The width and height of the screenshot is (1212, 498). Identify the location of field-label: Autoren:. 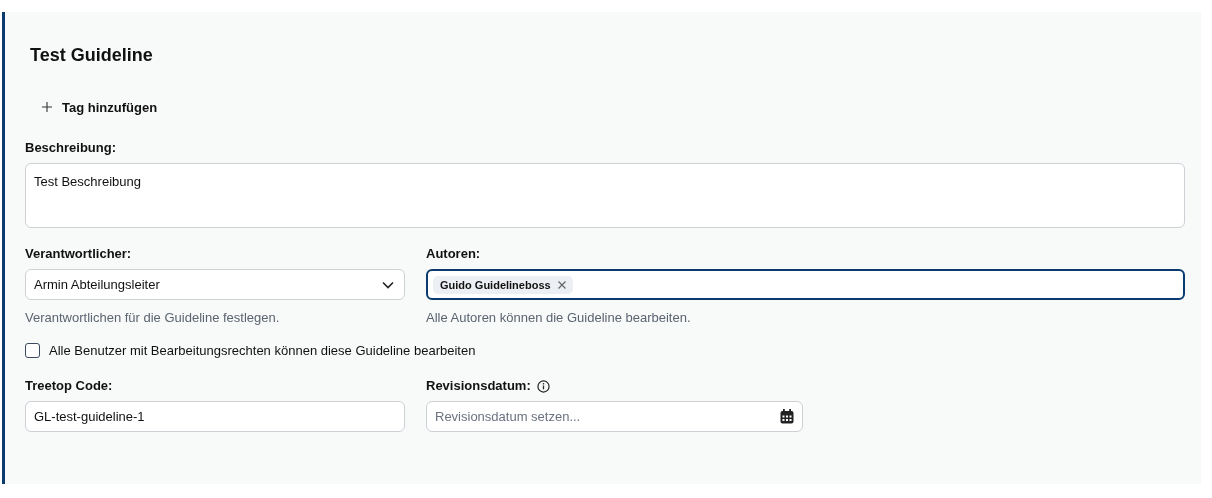
(454, 254).